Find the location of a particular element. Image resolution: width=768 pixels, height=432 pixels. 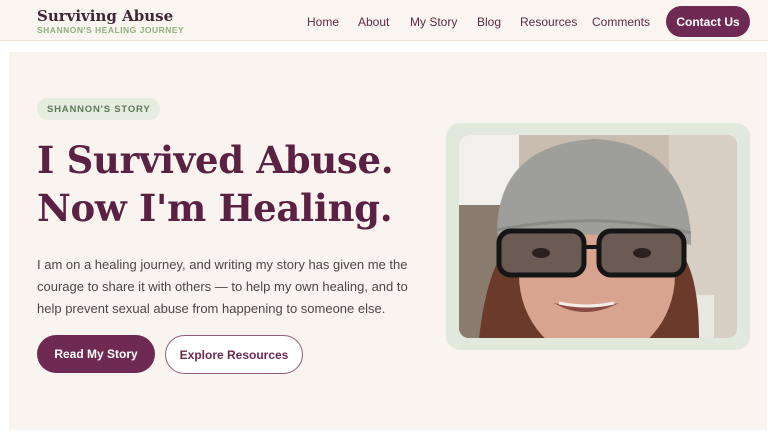

nav-about: About is located at coordinates (373, 22).